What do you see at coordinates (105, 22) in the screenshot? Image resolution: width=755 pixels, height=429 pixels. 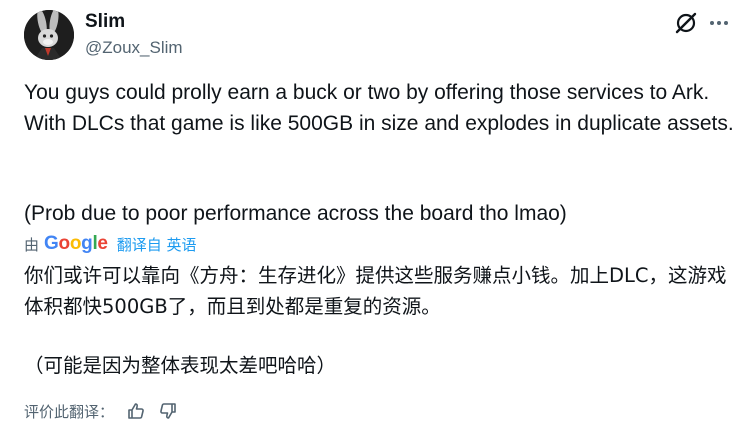 I see `author-name: Slim` at bounding box center [105, 22].